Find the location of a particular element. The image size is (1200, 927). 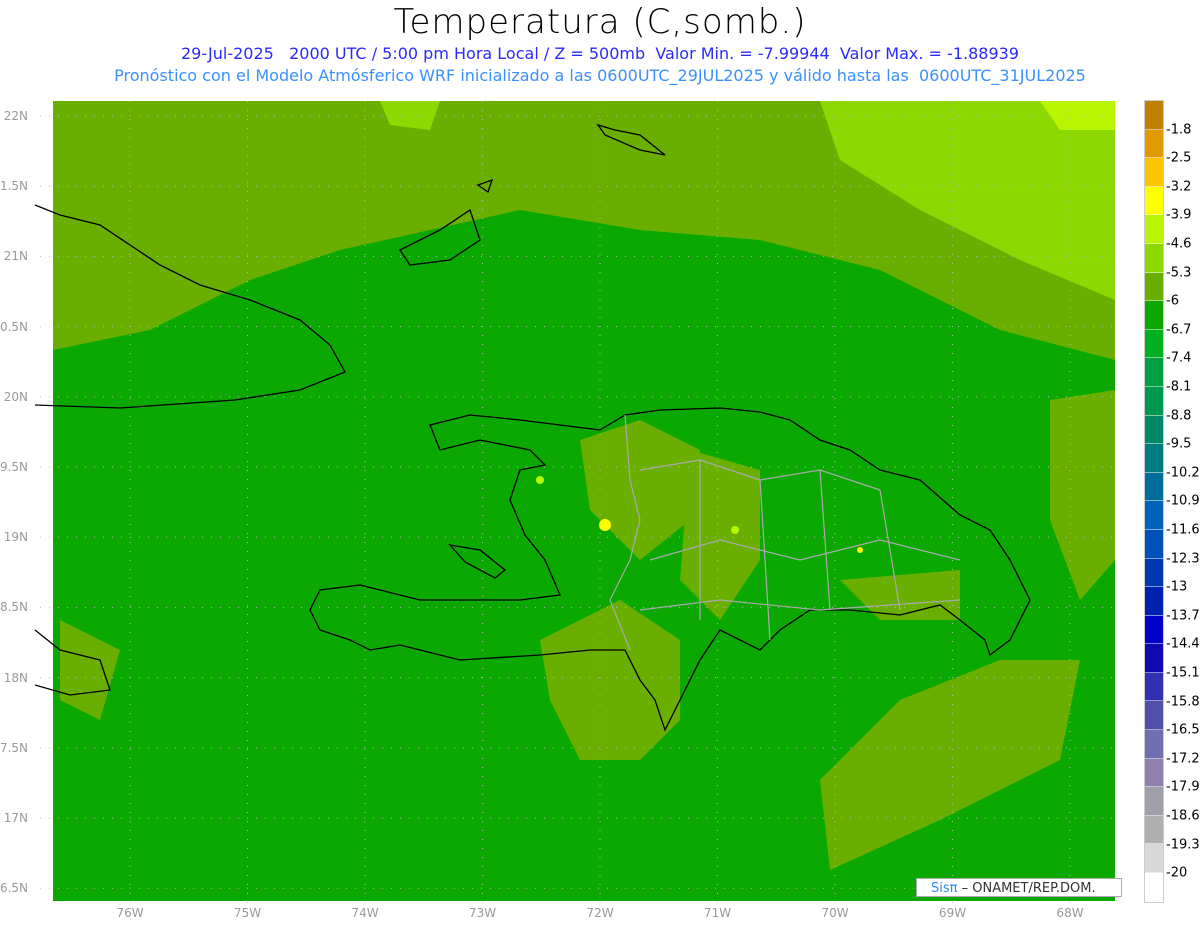

lon-tick-label: 76W is located at coordinates (130, 913).